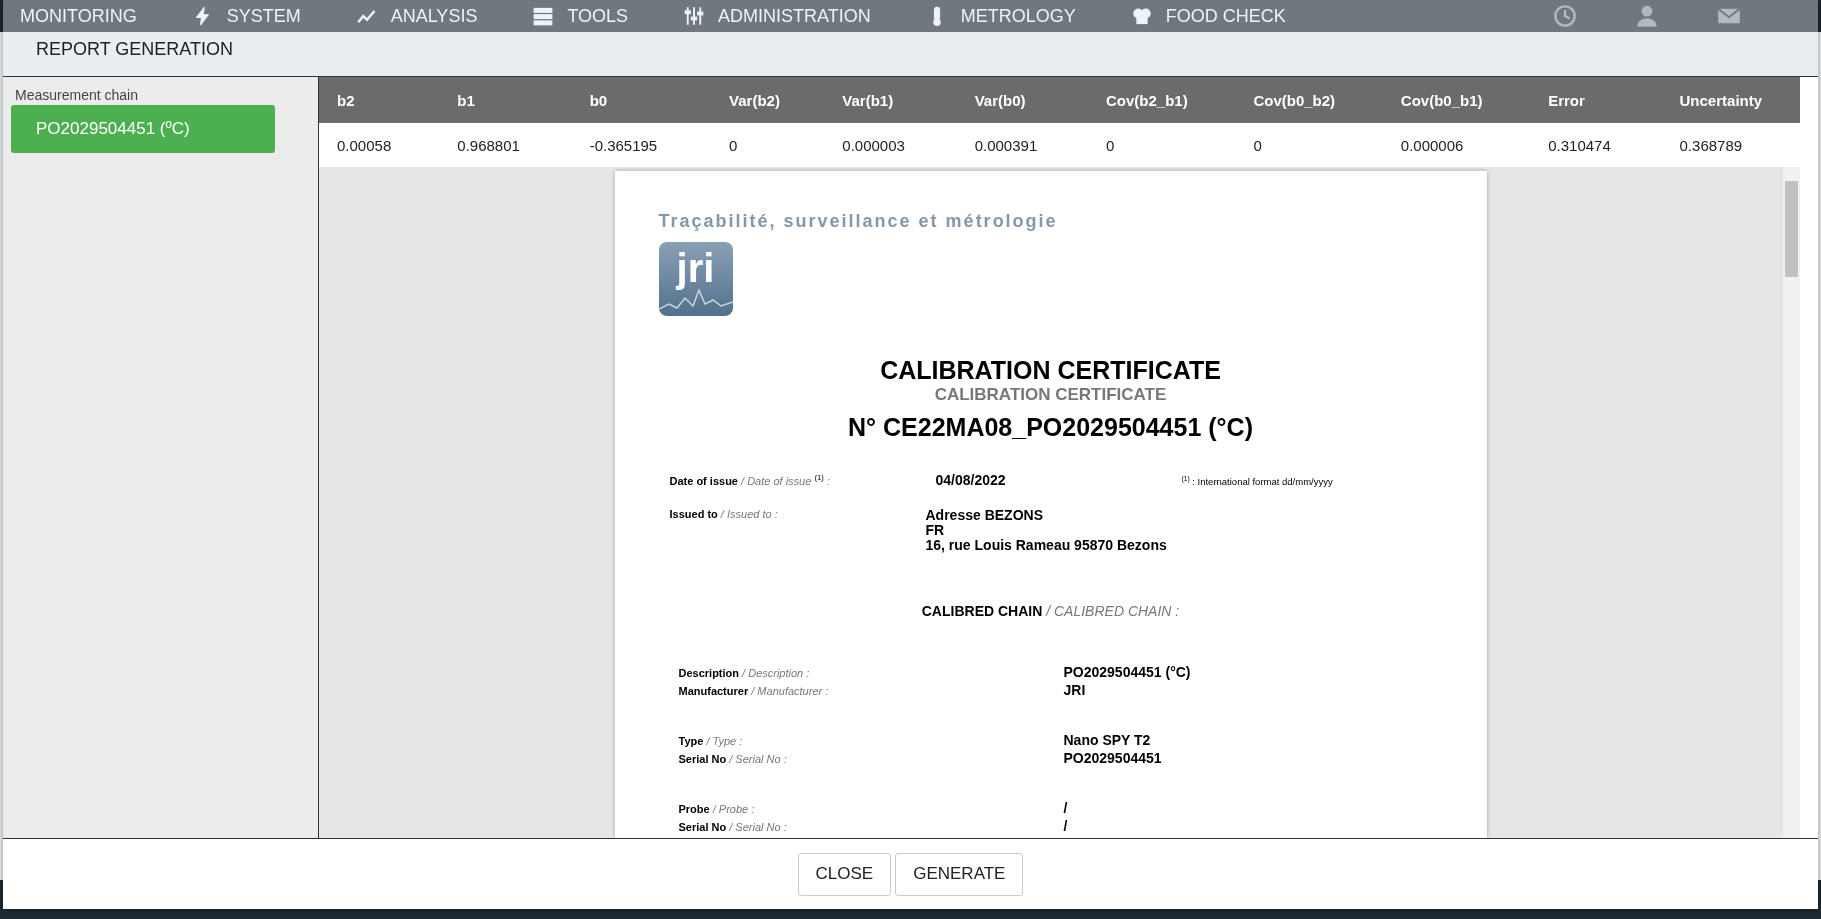  What do you see at coordinates (581, 16) in the screenshot?
I see `nav-item: TOOLS` at bounding box center [581, 16].